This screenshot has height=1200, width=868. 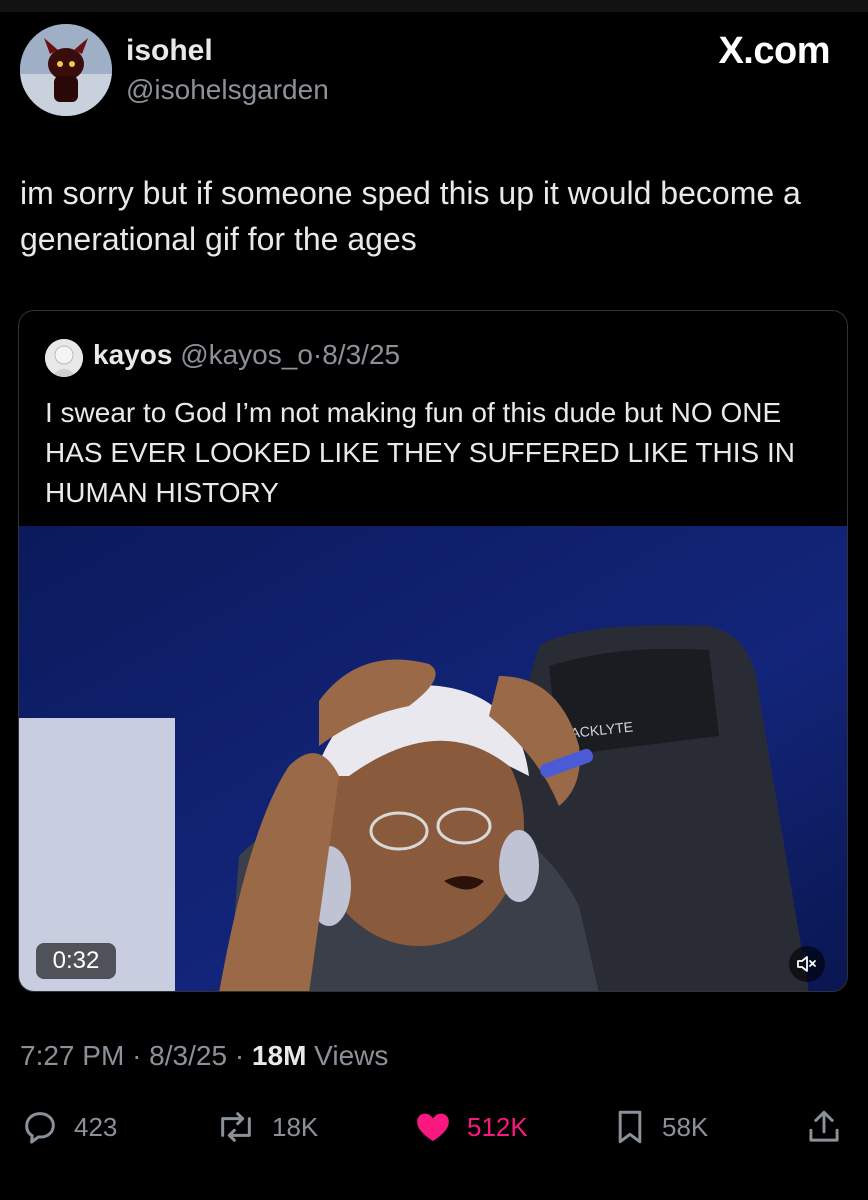 What do you see at coordinates (266, 1127) in the screenshot?
I see `repost-button: 18K` at bounding box center [266, 1127].